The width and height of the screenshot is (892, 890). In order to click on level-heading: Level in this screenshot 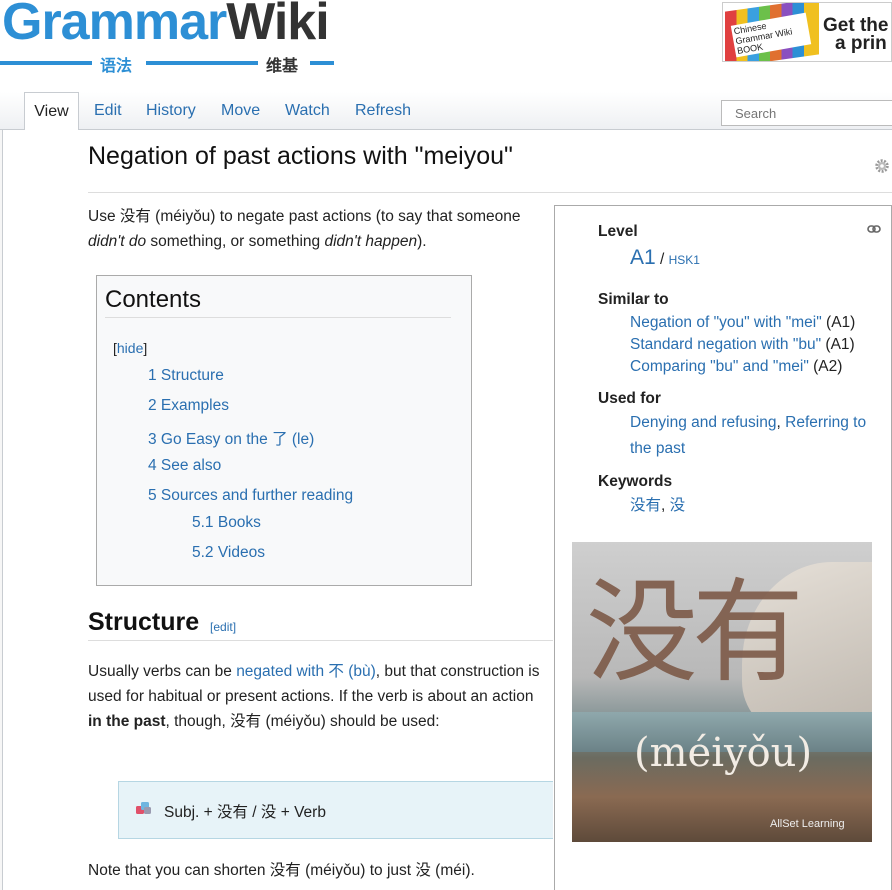, I will do `click(618, 231)`.